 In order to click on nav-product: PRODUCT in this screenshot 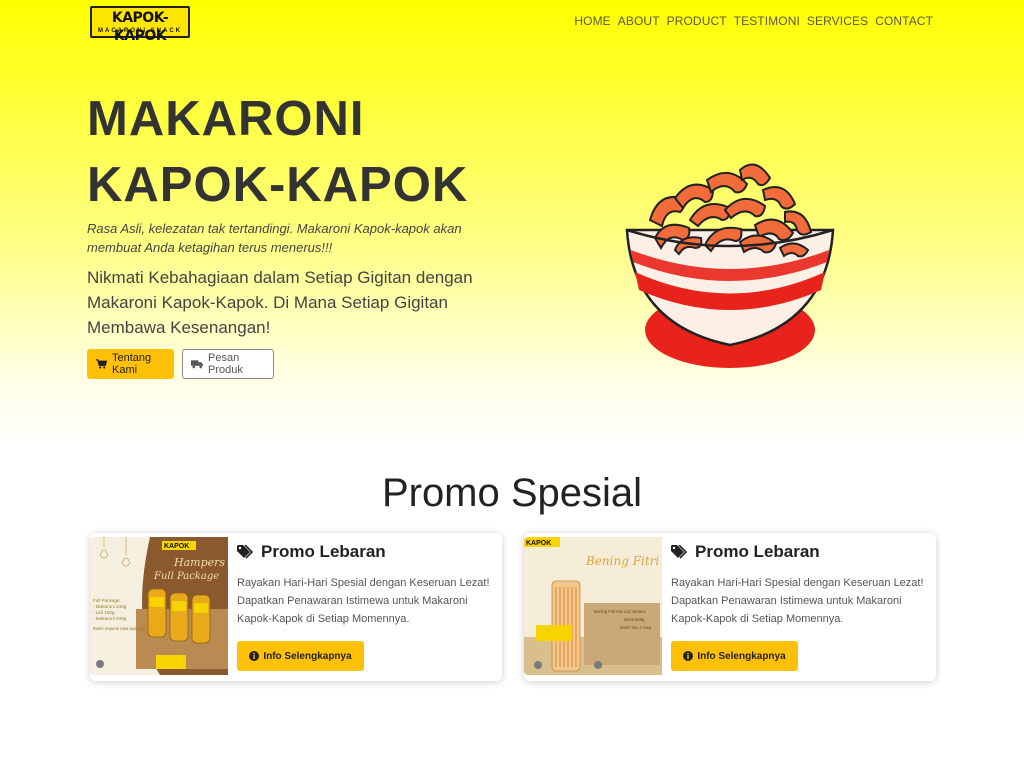, I will do `click(697, 21)`.